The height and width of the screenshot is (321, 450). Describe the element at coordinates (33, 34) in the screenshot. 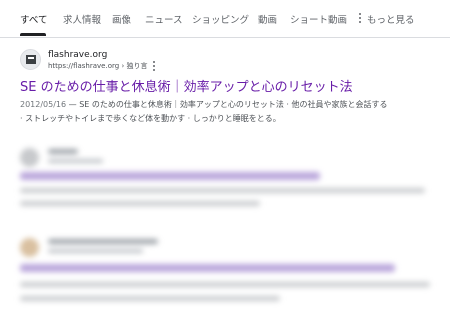

I see `active-tab-indicator` at that location.